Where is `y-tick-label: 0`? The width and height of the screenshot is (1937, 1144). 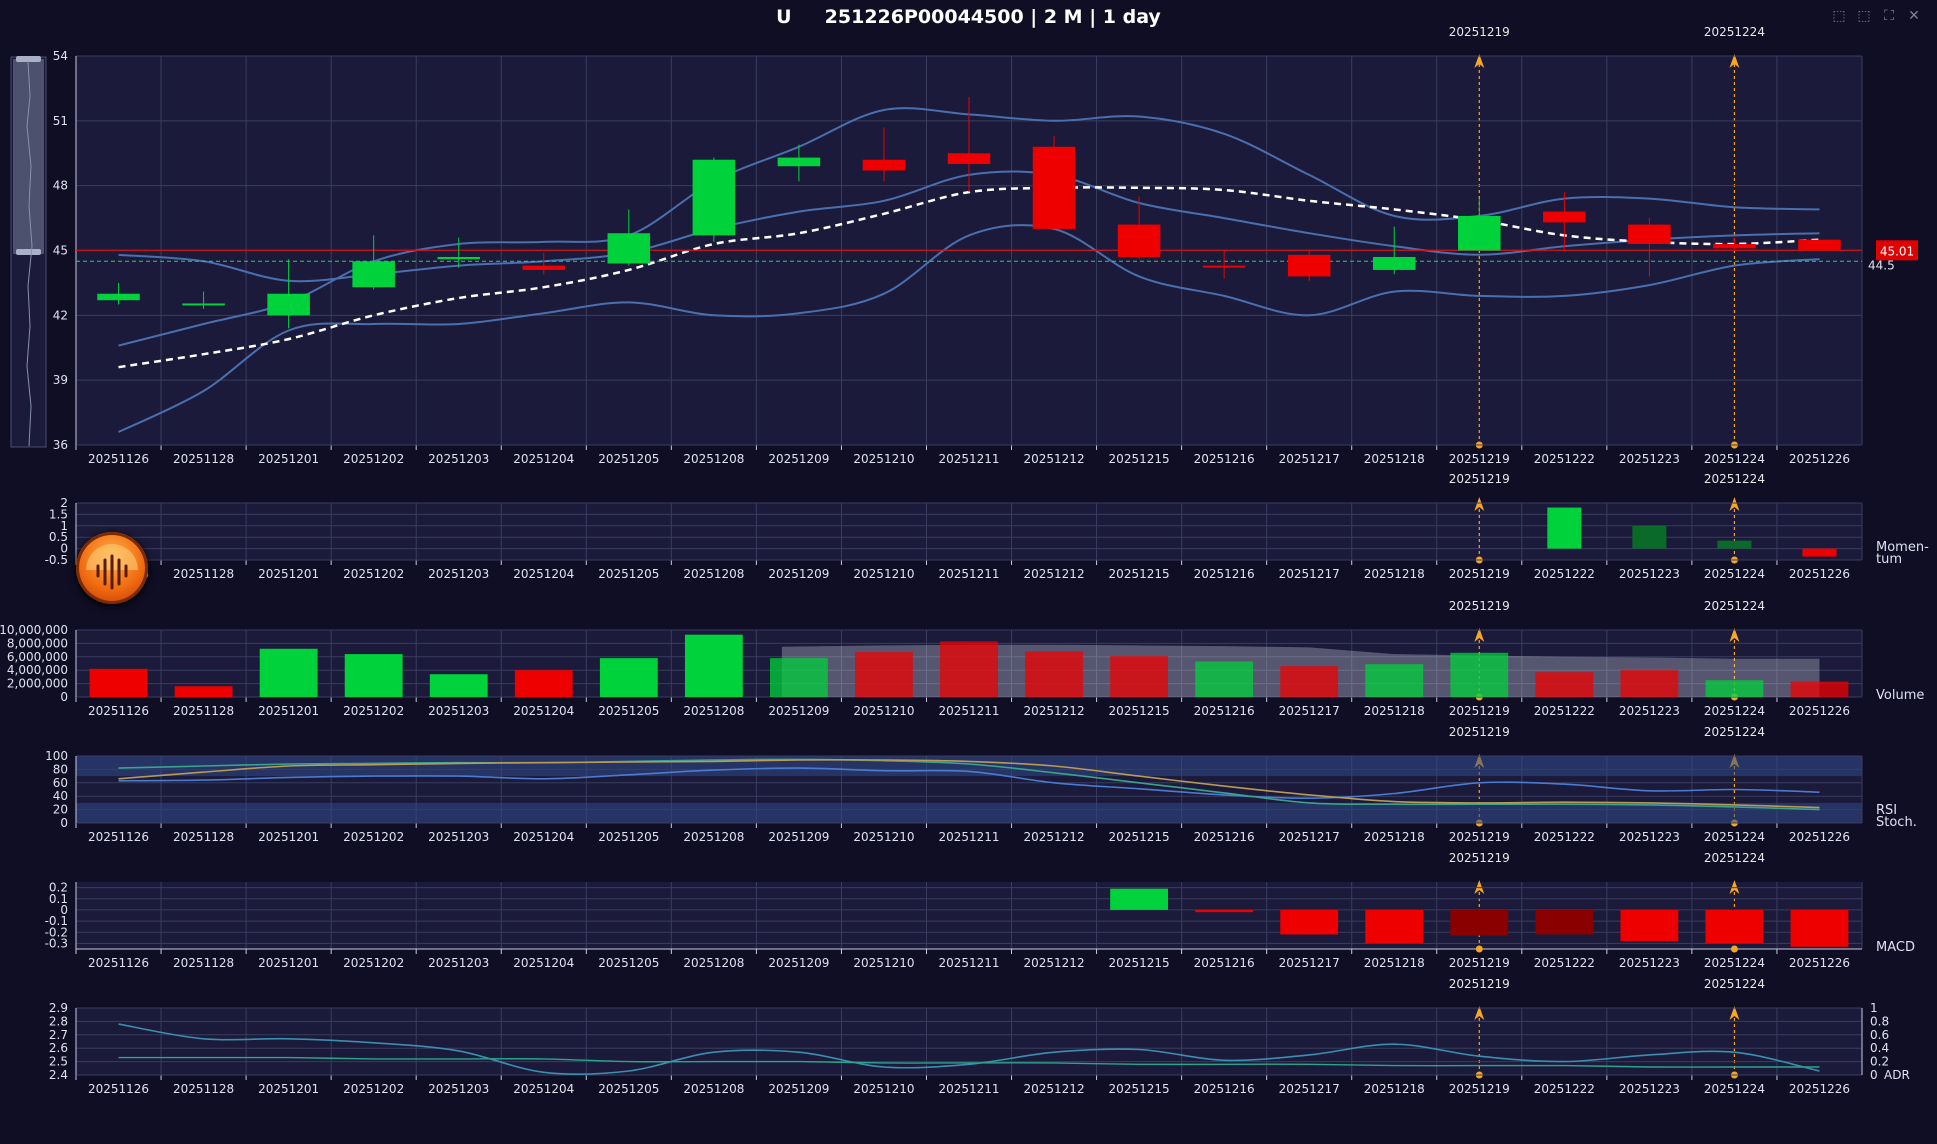 y-tick-label: 0 is located at coordinates (64, 697).